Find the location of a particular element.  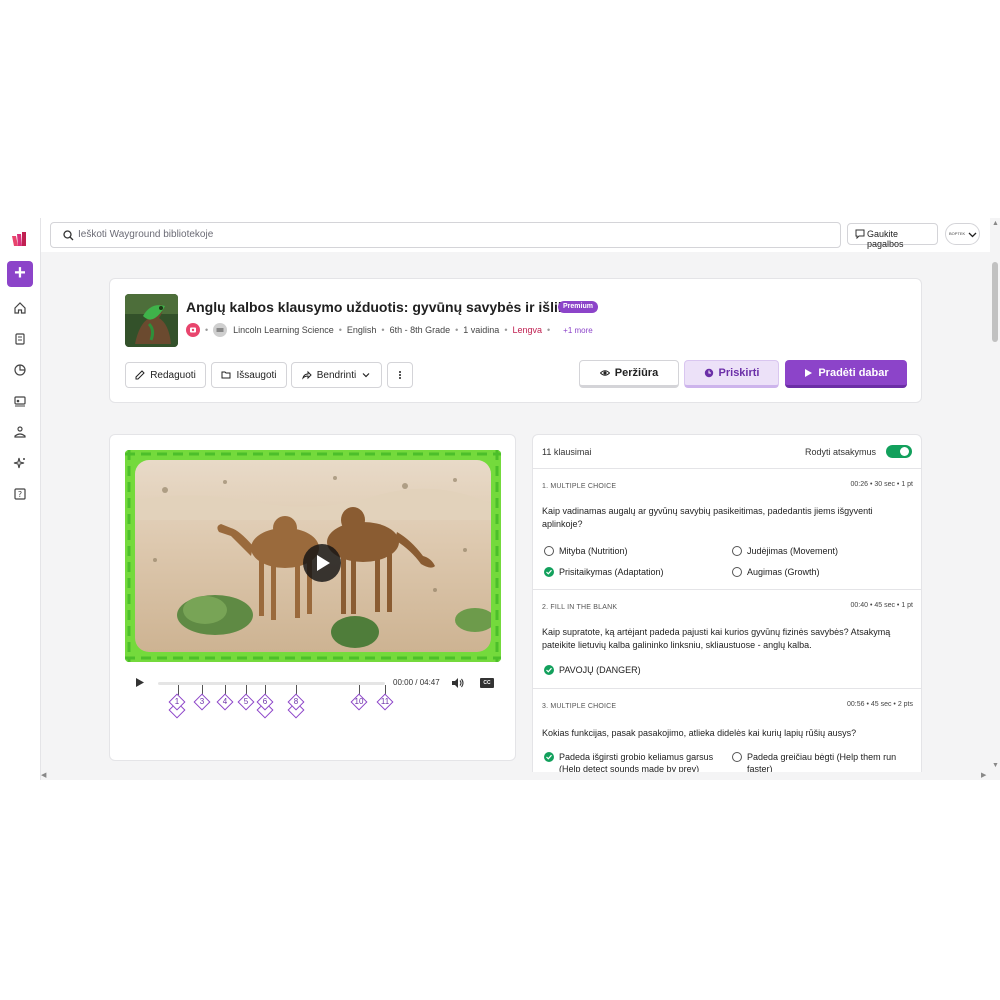

help-icon: ? is located at coordinates (20, 494).